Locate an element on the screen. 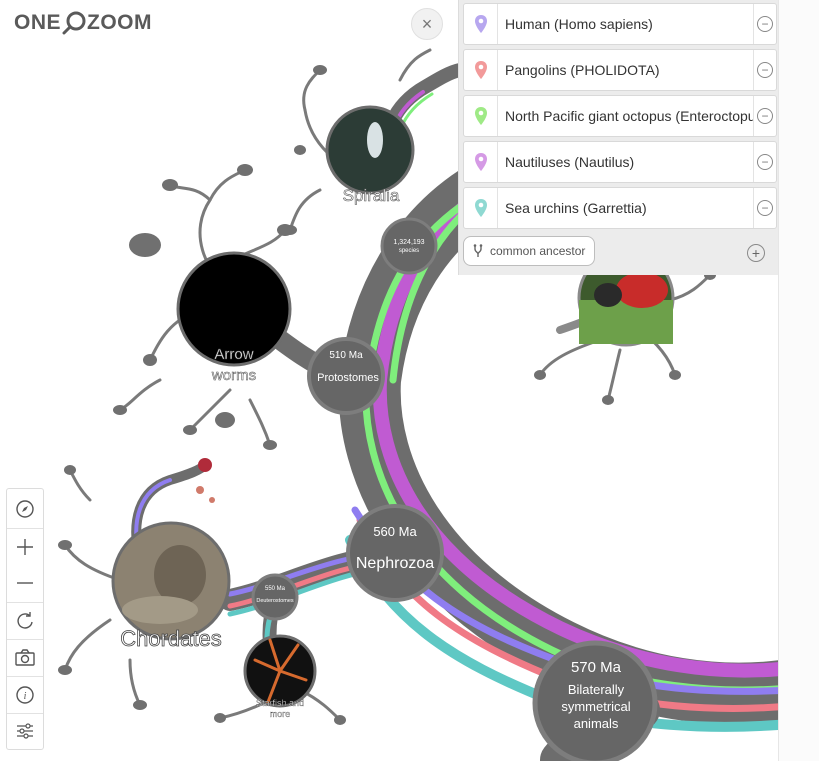 The height and width of the screenshot is (761, 819). pin-label: Sea urchins (Garrettia) is located at coordinates (625, 208).